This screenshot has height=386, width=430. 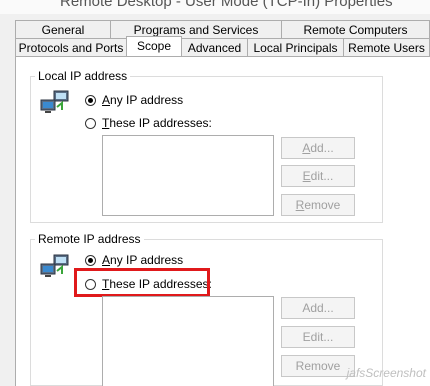 I want to click on local-any-ip-radio: Any IP address, so click(x=134, y=100).